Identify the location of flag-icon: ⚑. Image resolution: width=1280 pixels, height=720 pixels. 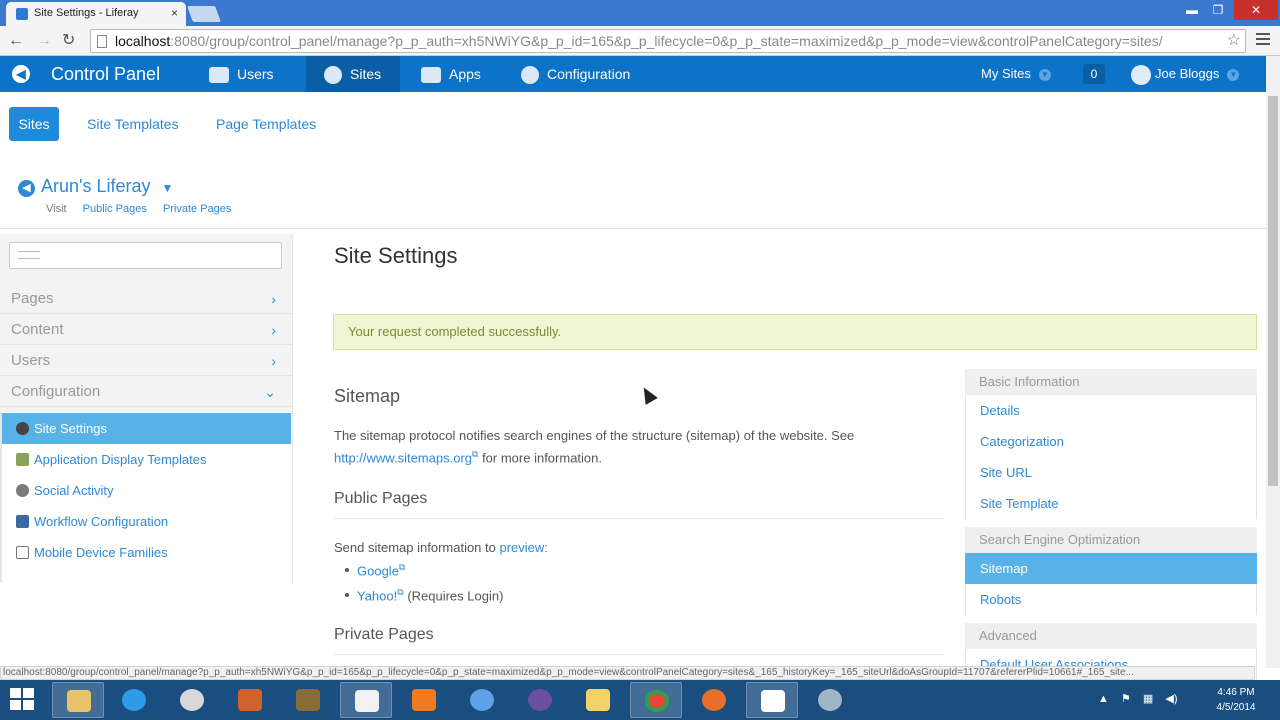
(1126, 699).